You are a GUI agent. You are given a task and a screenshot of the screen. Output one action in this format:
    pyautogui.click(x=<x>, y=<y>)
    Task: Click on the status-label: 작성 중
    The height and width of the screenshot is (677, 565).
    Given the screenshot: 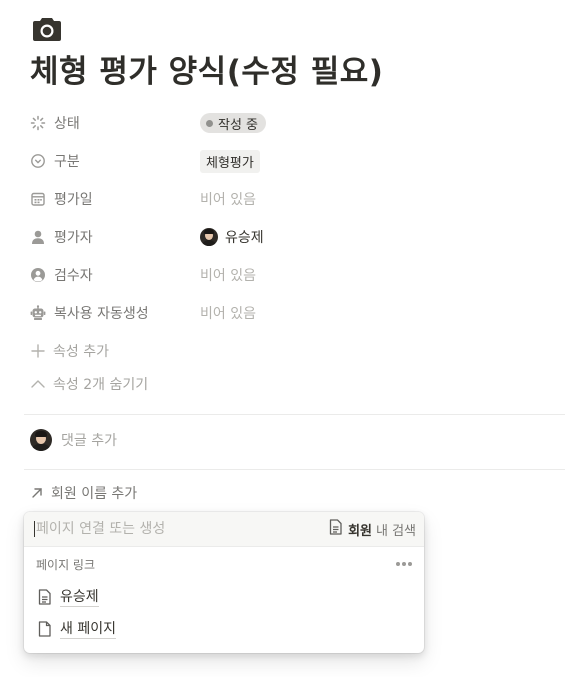 What is the action you would take?
    pyautogui.click(x=238, y=125)
    